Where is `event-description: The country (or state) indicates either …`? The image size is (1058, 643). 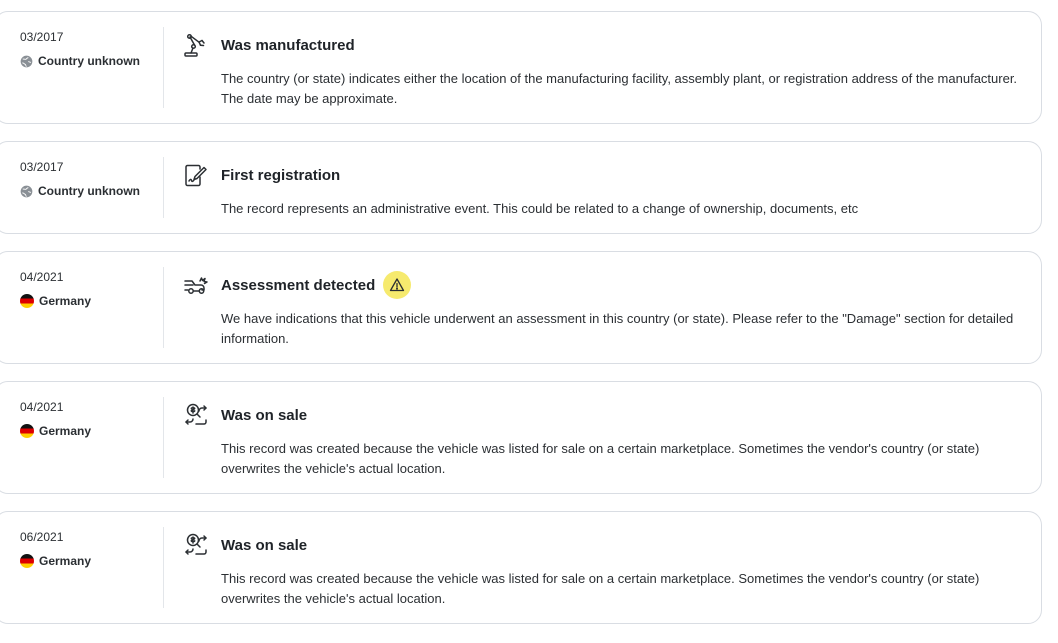
event-description: The country (or state) indicates either … is located at coordinates (619, 88).